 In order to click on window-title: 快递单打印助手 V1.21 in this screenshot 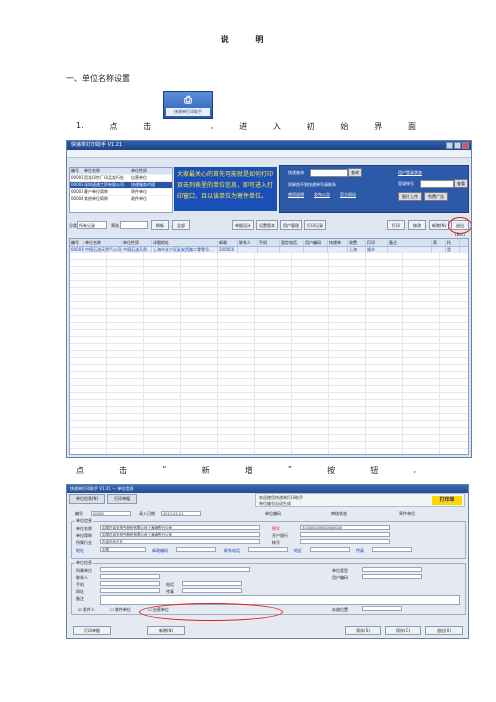, I will do `click(97, 145)`.